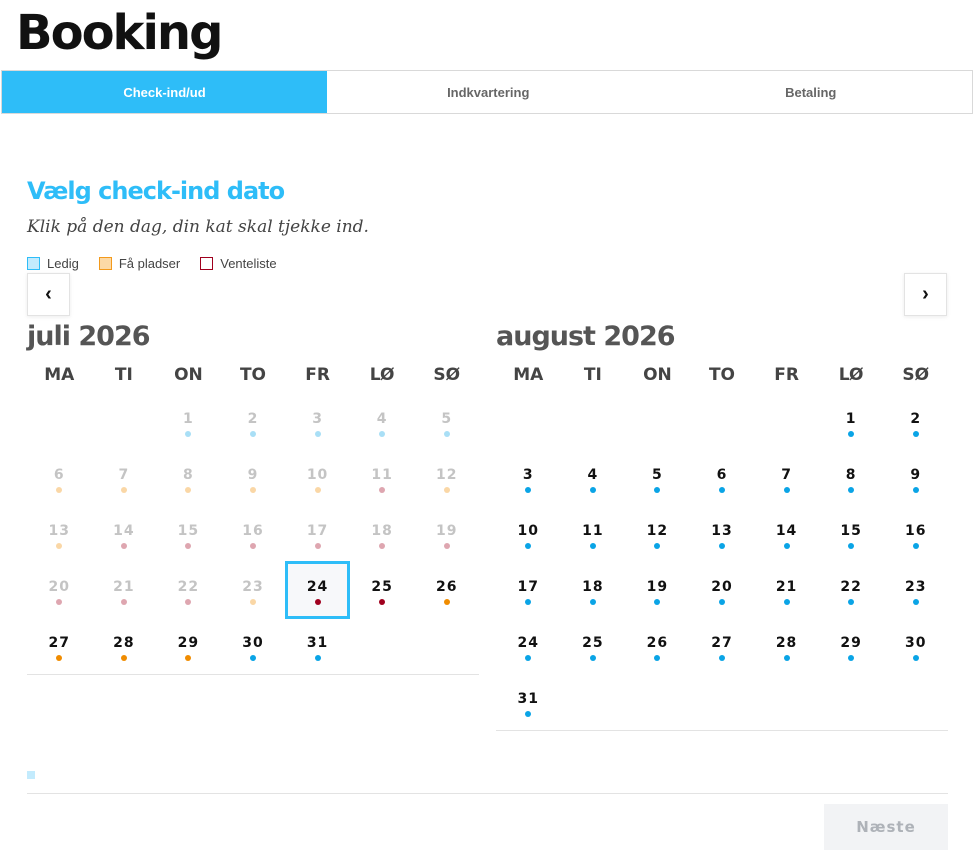  I want to click on month-title: juli 2026, so click(89, 336).